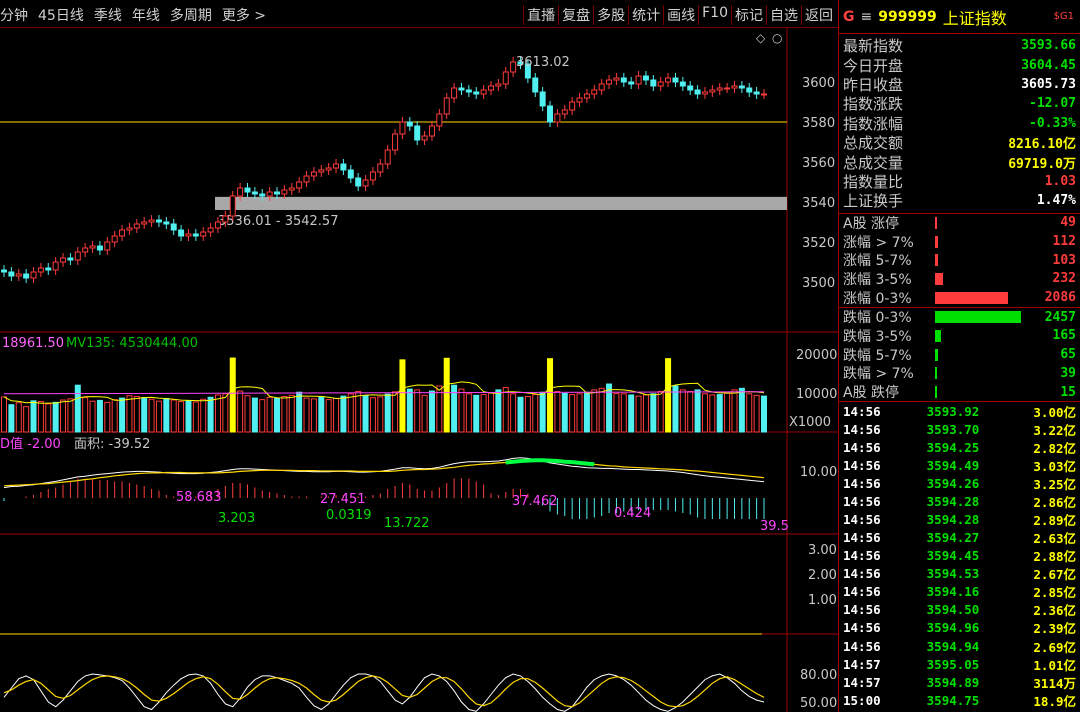  I want to click on tick-volume: 18.9亿, so click(1054, 701).